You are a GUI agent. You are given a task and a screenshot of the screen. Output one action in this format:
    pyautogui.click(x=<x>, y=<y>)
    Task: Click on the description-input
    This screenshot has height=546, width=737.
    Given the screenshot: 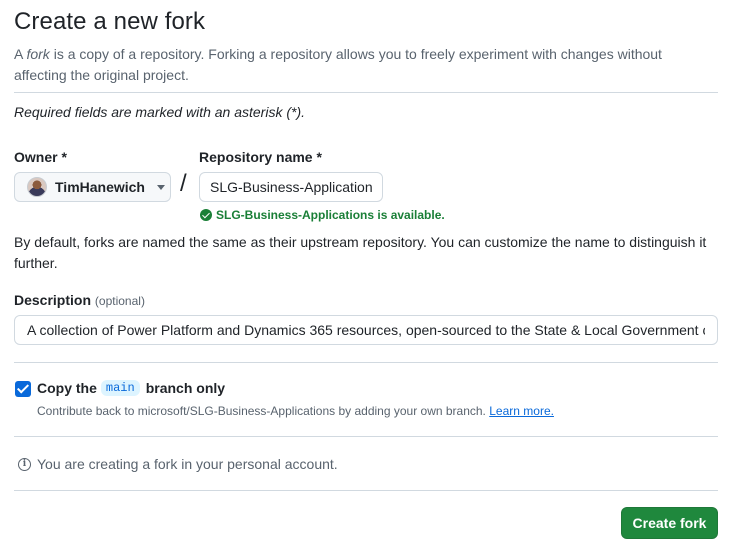 What is the action you would take?
    pyautogui.click(x=366, y=330)
    